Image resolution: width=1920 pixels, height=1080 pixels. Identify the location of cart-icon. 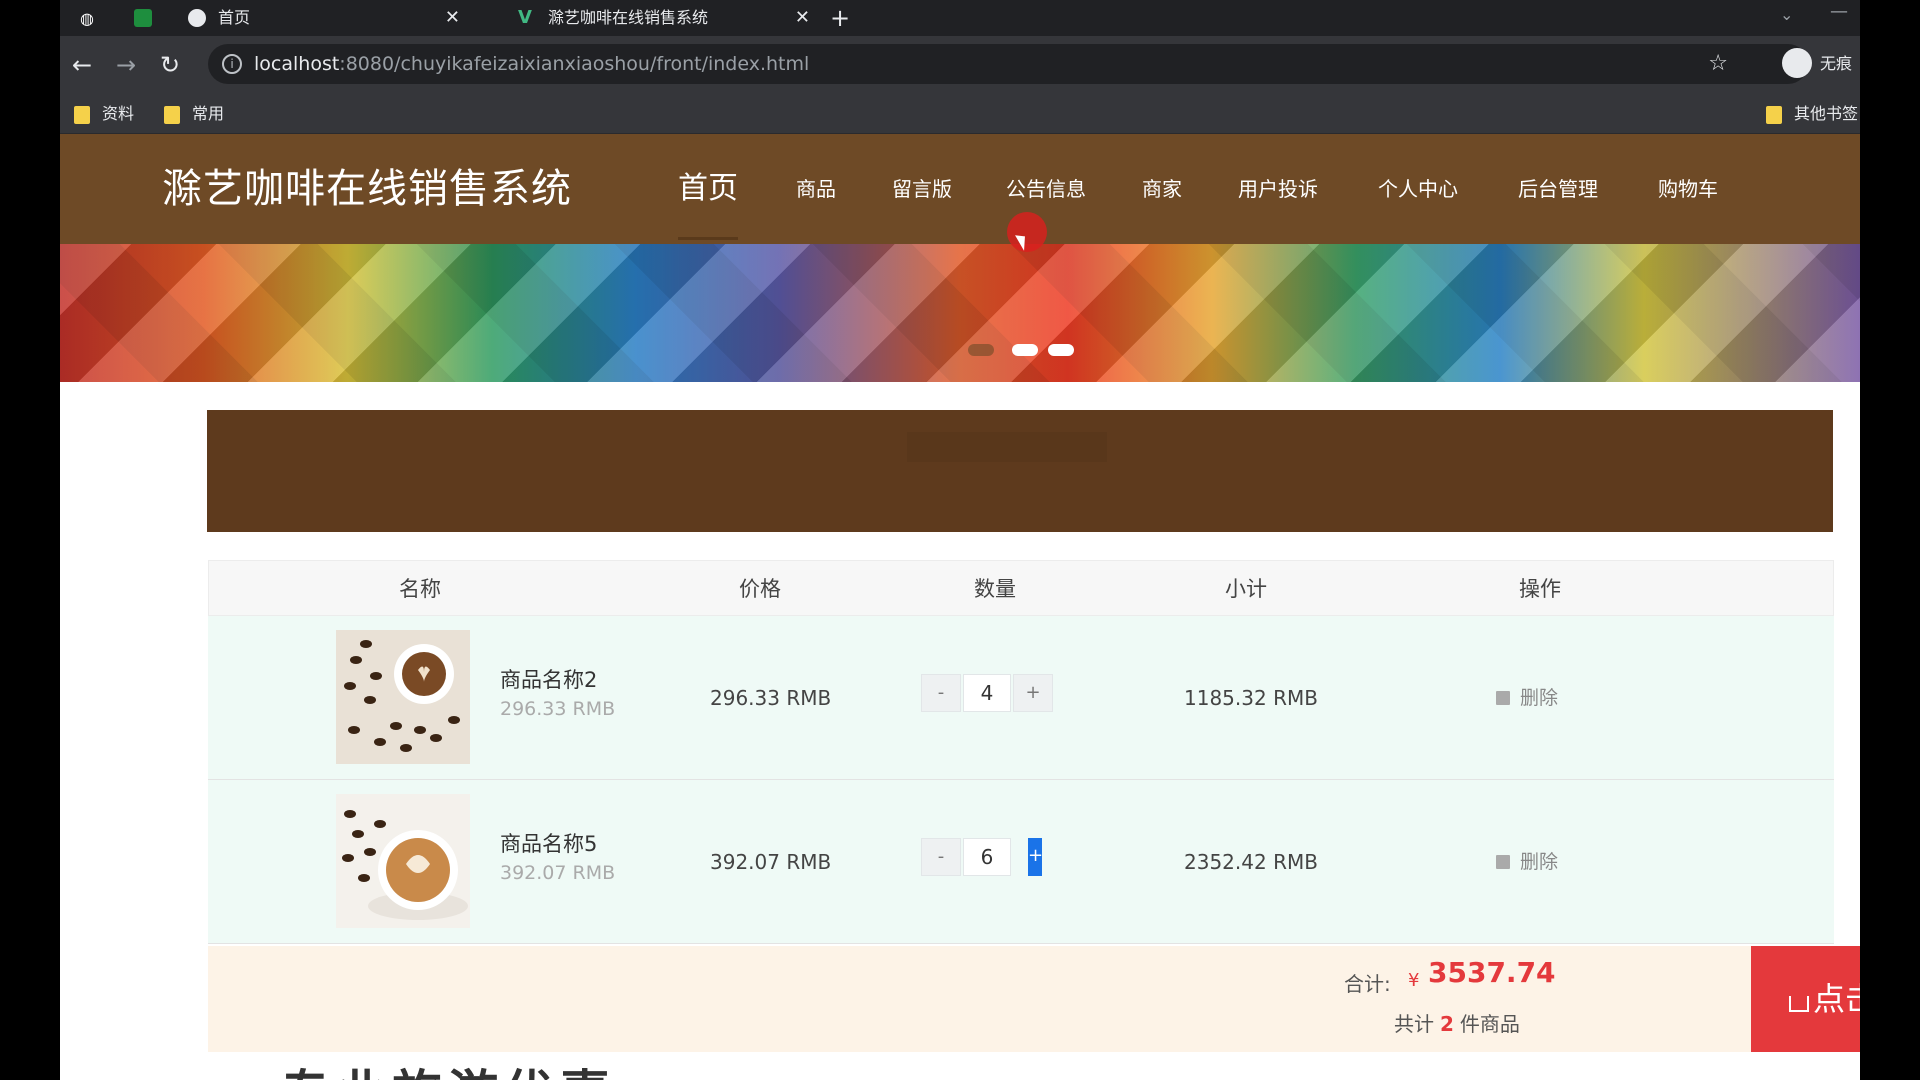
(1798, 1004).